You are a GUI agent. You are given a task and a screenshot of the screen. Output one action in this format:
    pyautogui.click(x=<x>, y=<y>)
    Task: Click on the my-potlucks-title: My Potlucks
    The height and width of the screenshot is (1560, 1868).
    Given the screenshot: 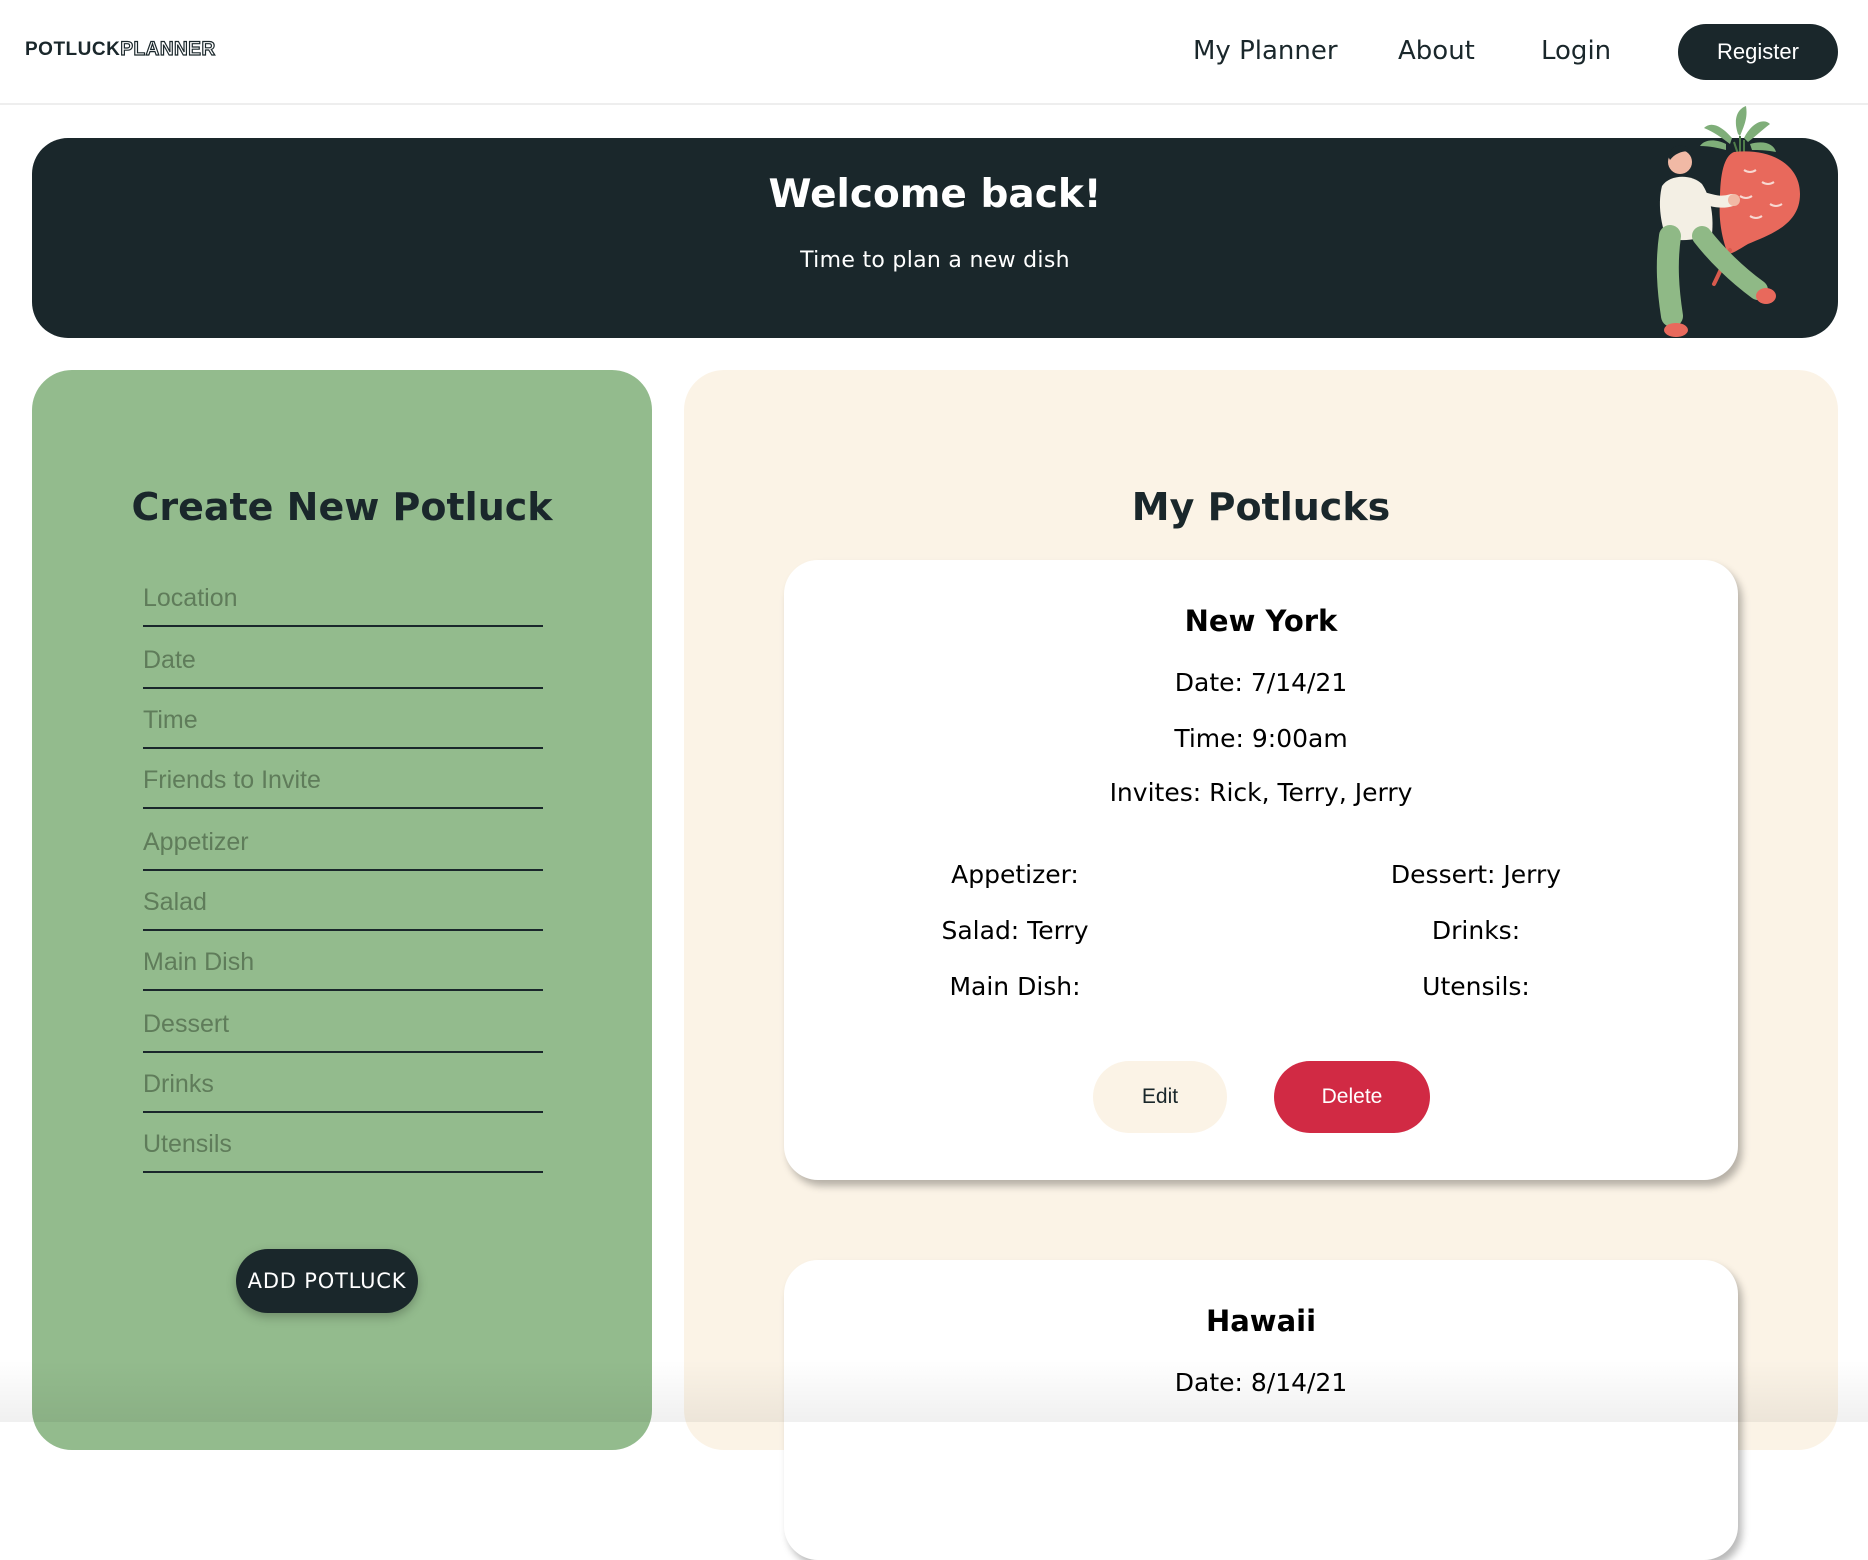 What is the action you would take?
    pyautogui.click(x=1261, y=507)
    